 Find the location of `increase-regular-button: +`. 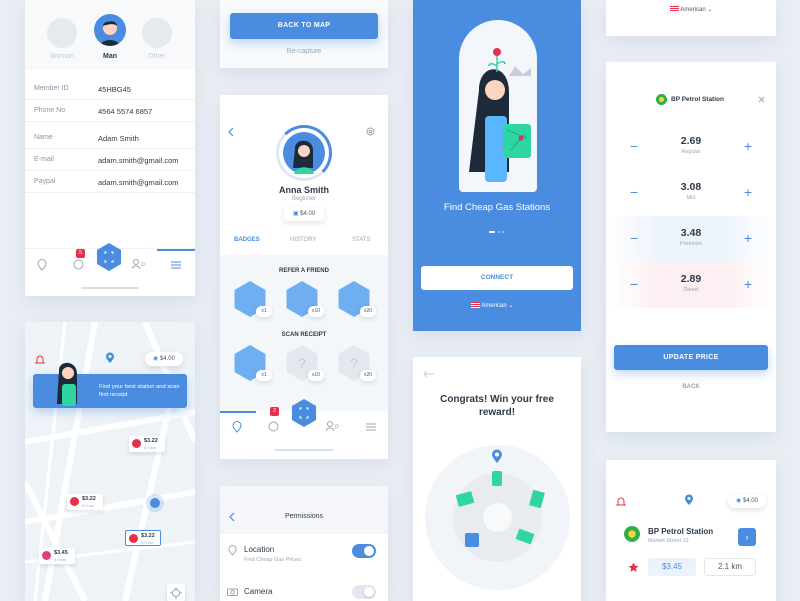

increase-regular-button: + is located at coordinates (748, 146).